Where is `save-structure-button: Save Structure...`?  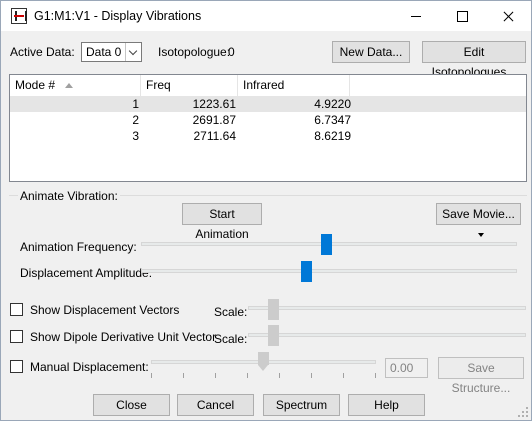 save-structure-button: Save Structure... is located at coordinates (481, 376).